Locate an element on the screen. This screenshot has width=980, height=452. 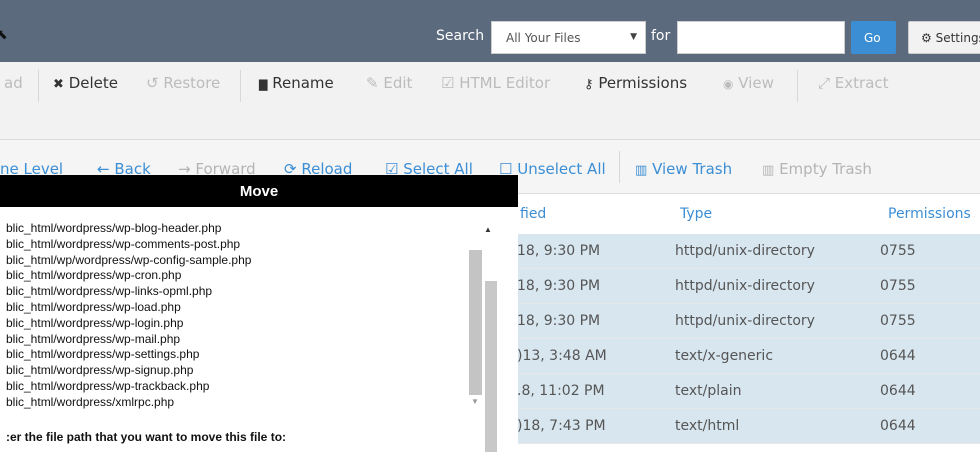
edit-label: Edit is located at coordinates (398, 83).